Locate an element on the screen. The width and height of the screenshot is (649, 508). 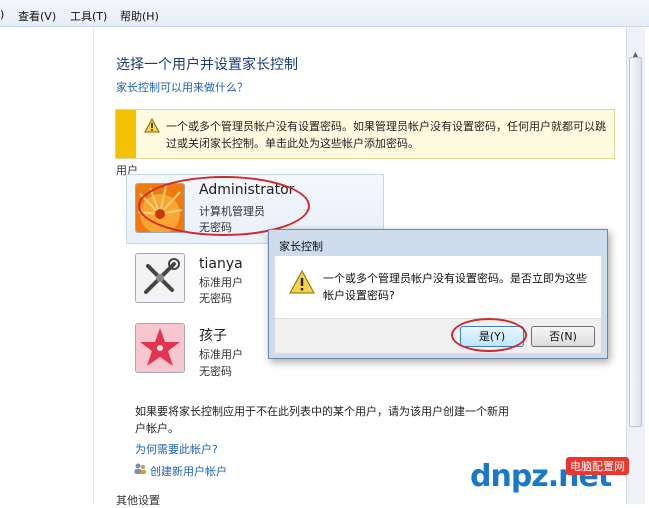
avatar-tianya is located at coordinates (160, 278).